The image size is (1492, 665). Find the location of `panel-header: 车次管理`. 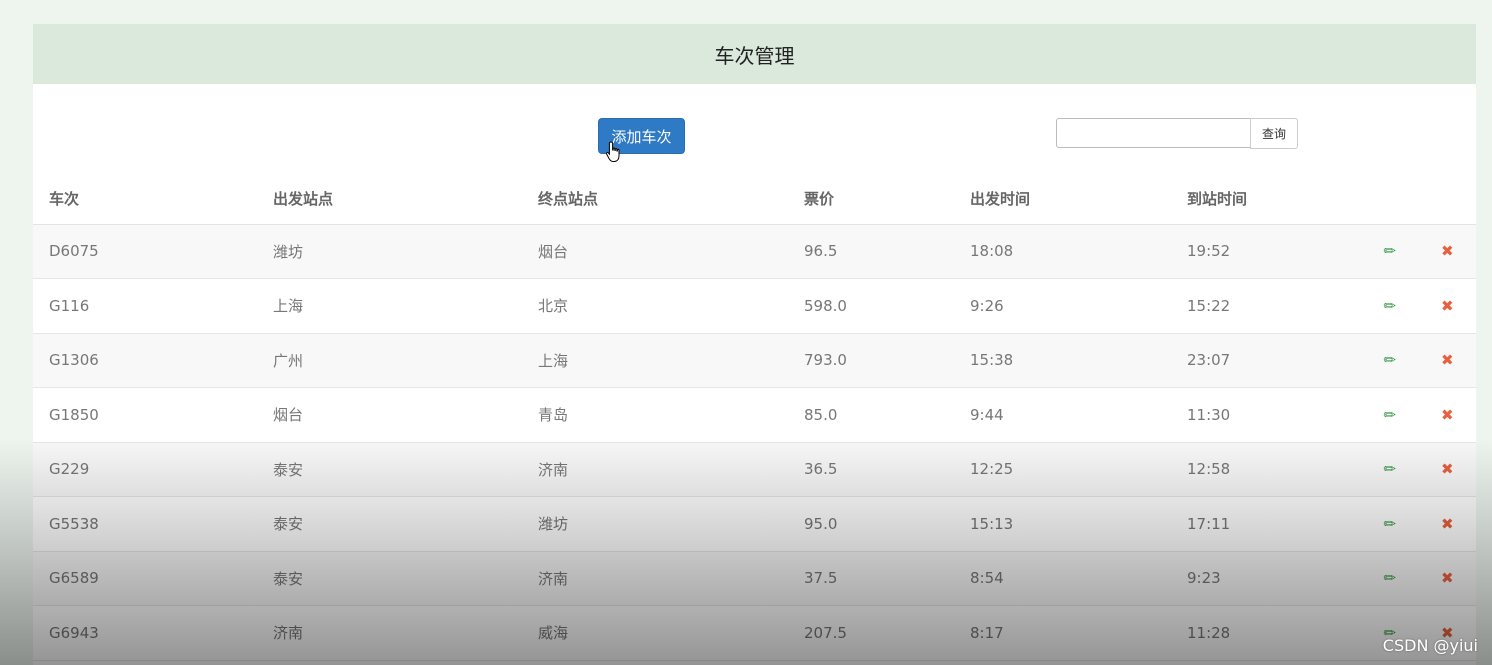

panel-header: 车次管理 is located at coordinates (754, 54).